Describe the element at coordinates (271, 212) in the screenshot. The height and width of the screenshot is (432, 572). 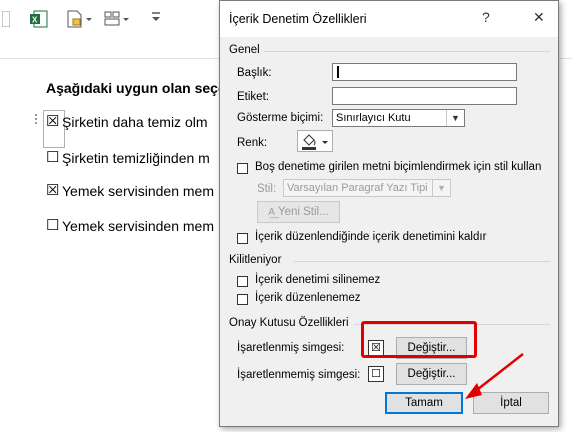
I see `new-style-icon: A͟` at that location.